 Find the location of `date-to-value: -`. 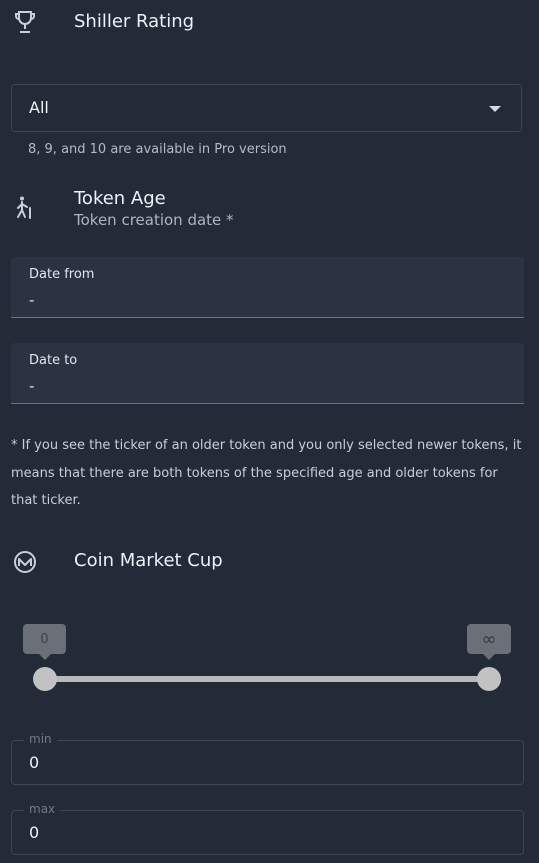

date-to-value: - is located at coordinates (32, 386).